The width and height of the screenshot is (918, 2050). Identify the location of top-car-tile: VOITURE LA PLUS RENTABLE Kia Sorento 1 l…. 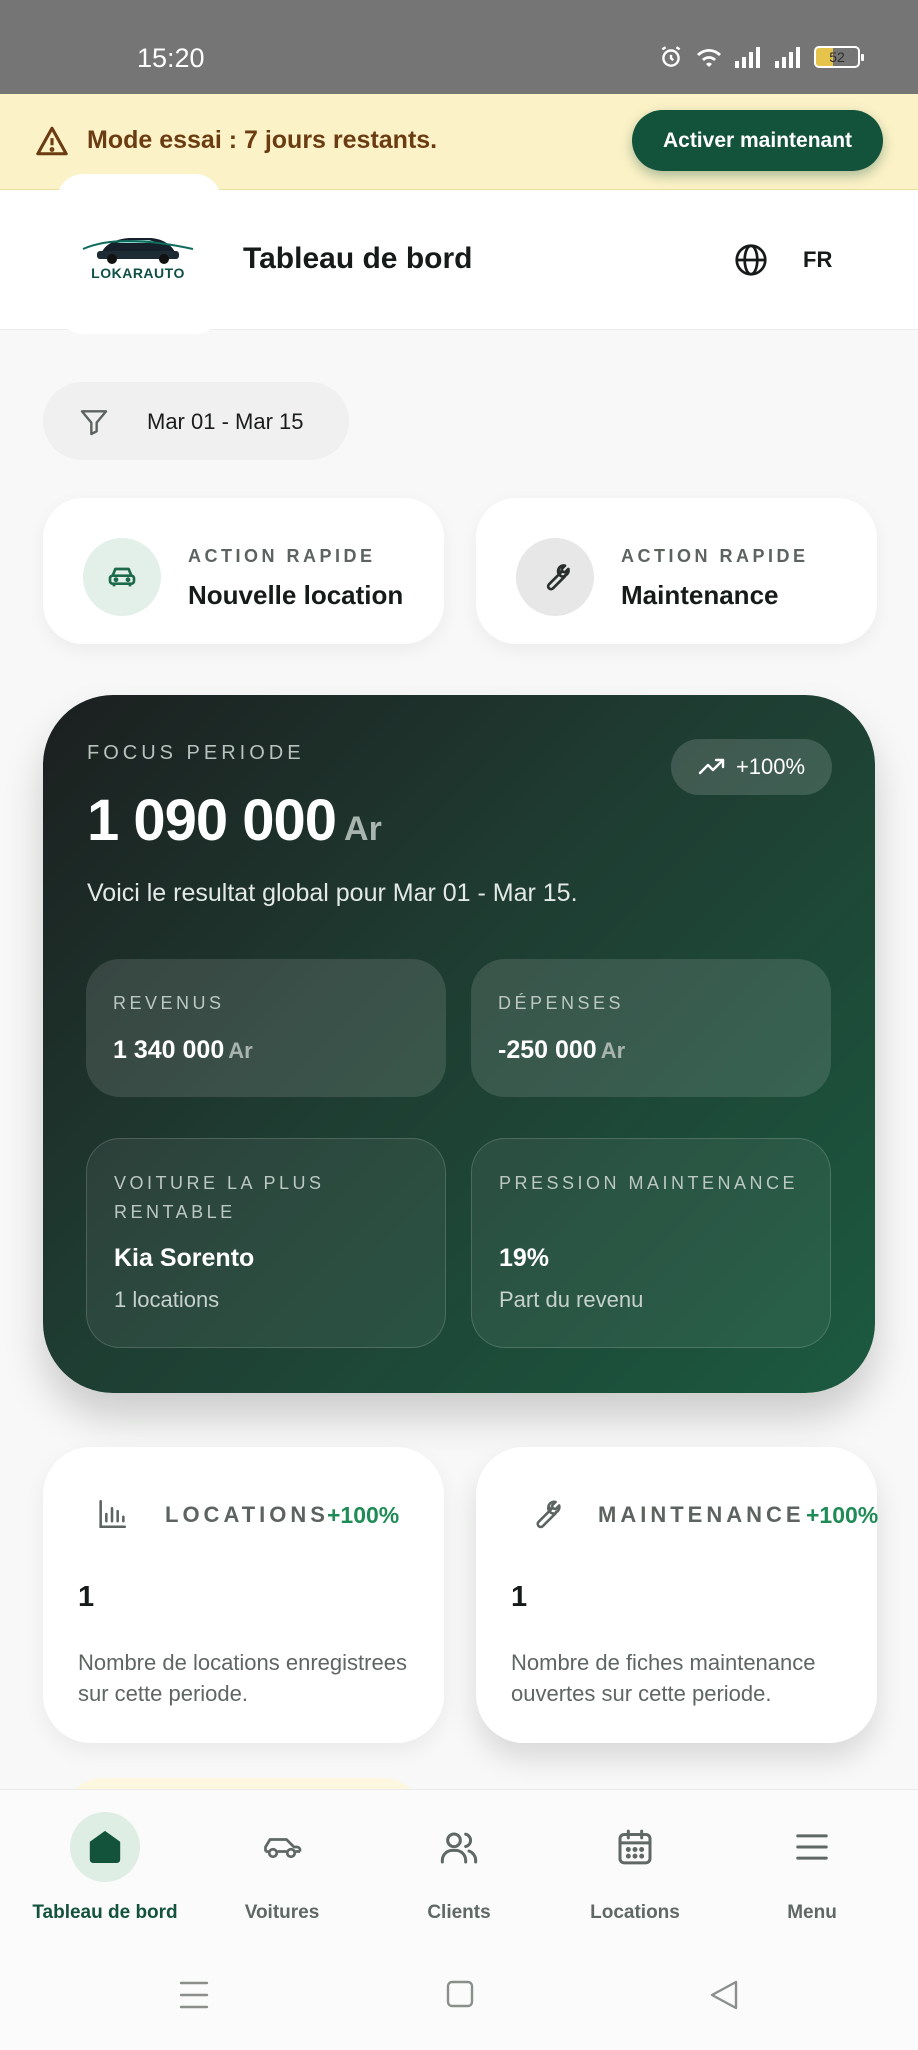
(266, 1243).